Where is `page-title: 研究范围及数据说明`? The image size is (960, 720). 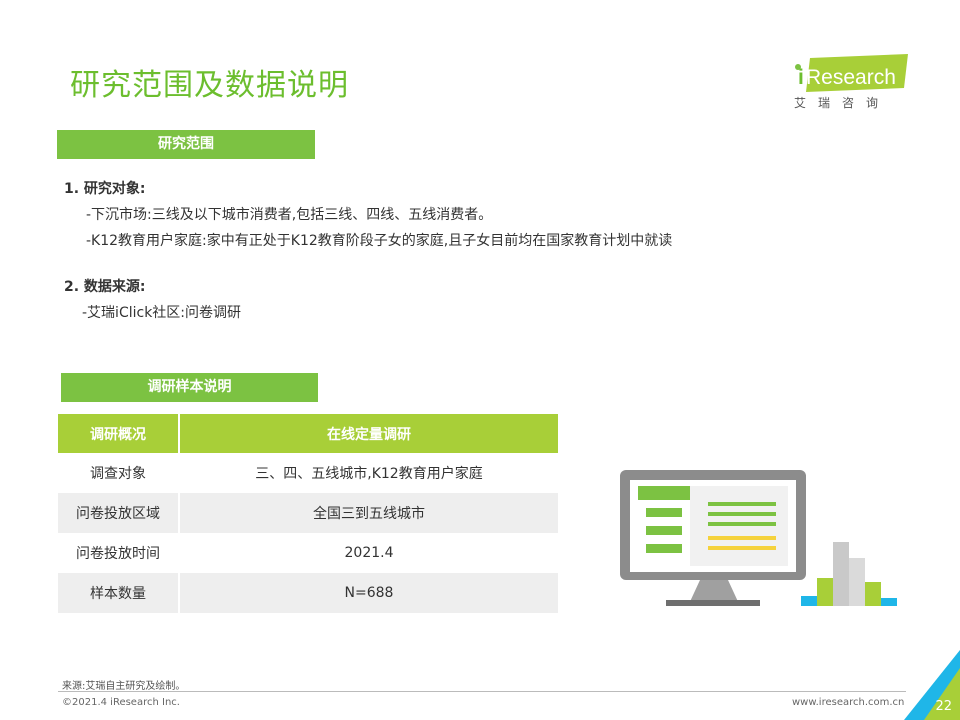 page-title: 研究范围及数据说明 is located at coordinates (209, 85).